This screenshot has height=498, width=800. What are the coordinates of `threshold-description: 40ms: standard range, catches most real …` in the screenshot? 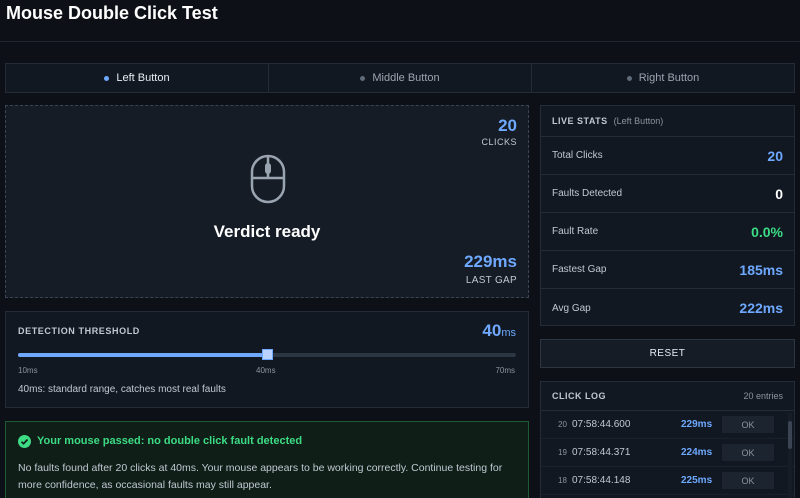 It's located at (122, 389).